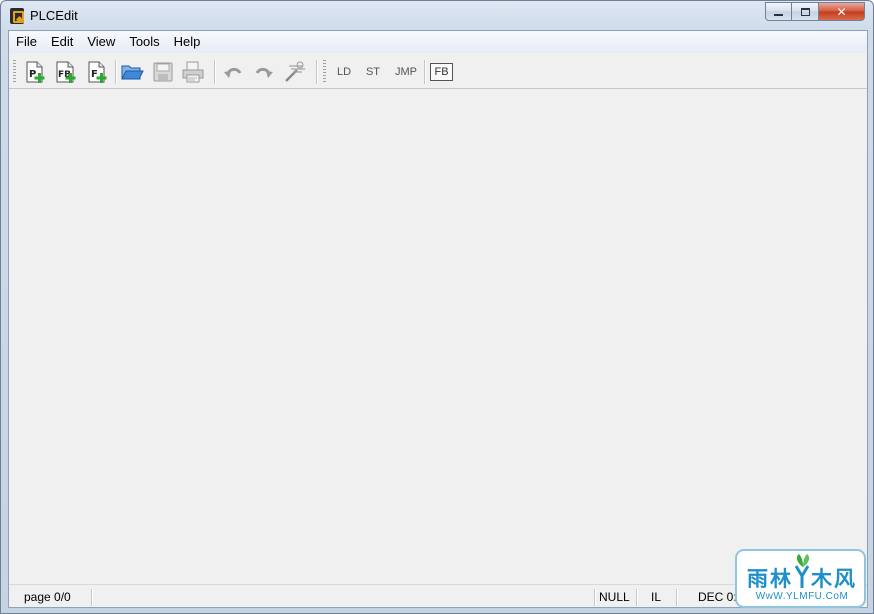 This screenshot has height=614, width=874. I want to click on close-icon: ✕, so click(841, 11).